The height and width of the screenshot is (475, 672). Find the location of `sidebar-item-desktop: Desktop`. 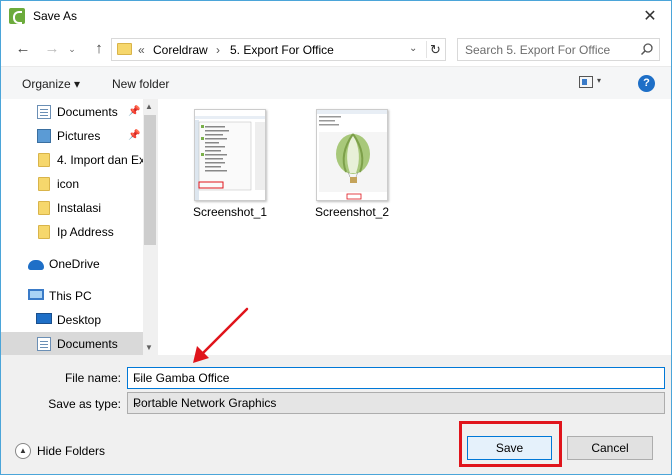

sidebar-item-desktop: Desktop is located at coordinates (72, 320).